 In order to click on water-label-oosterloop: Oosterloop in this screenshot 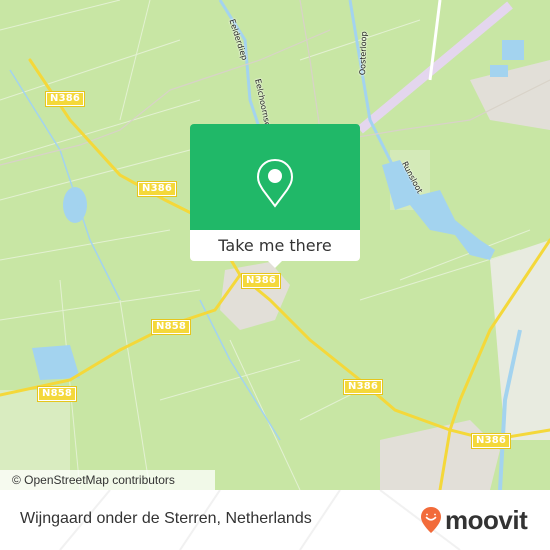, I will do `click(363, 53)`.